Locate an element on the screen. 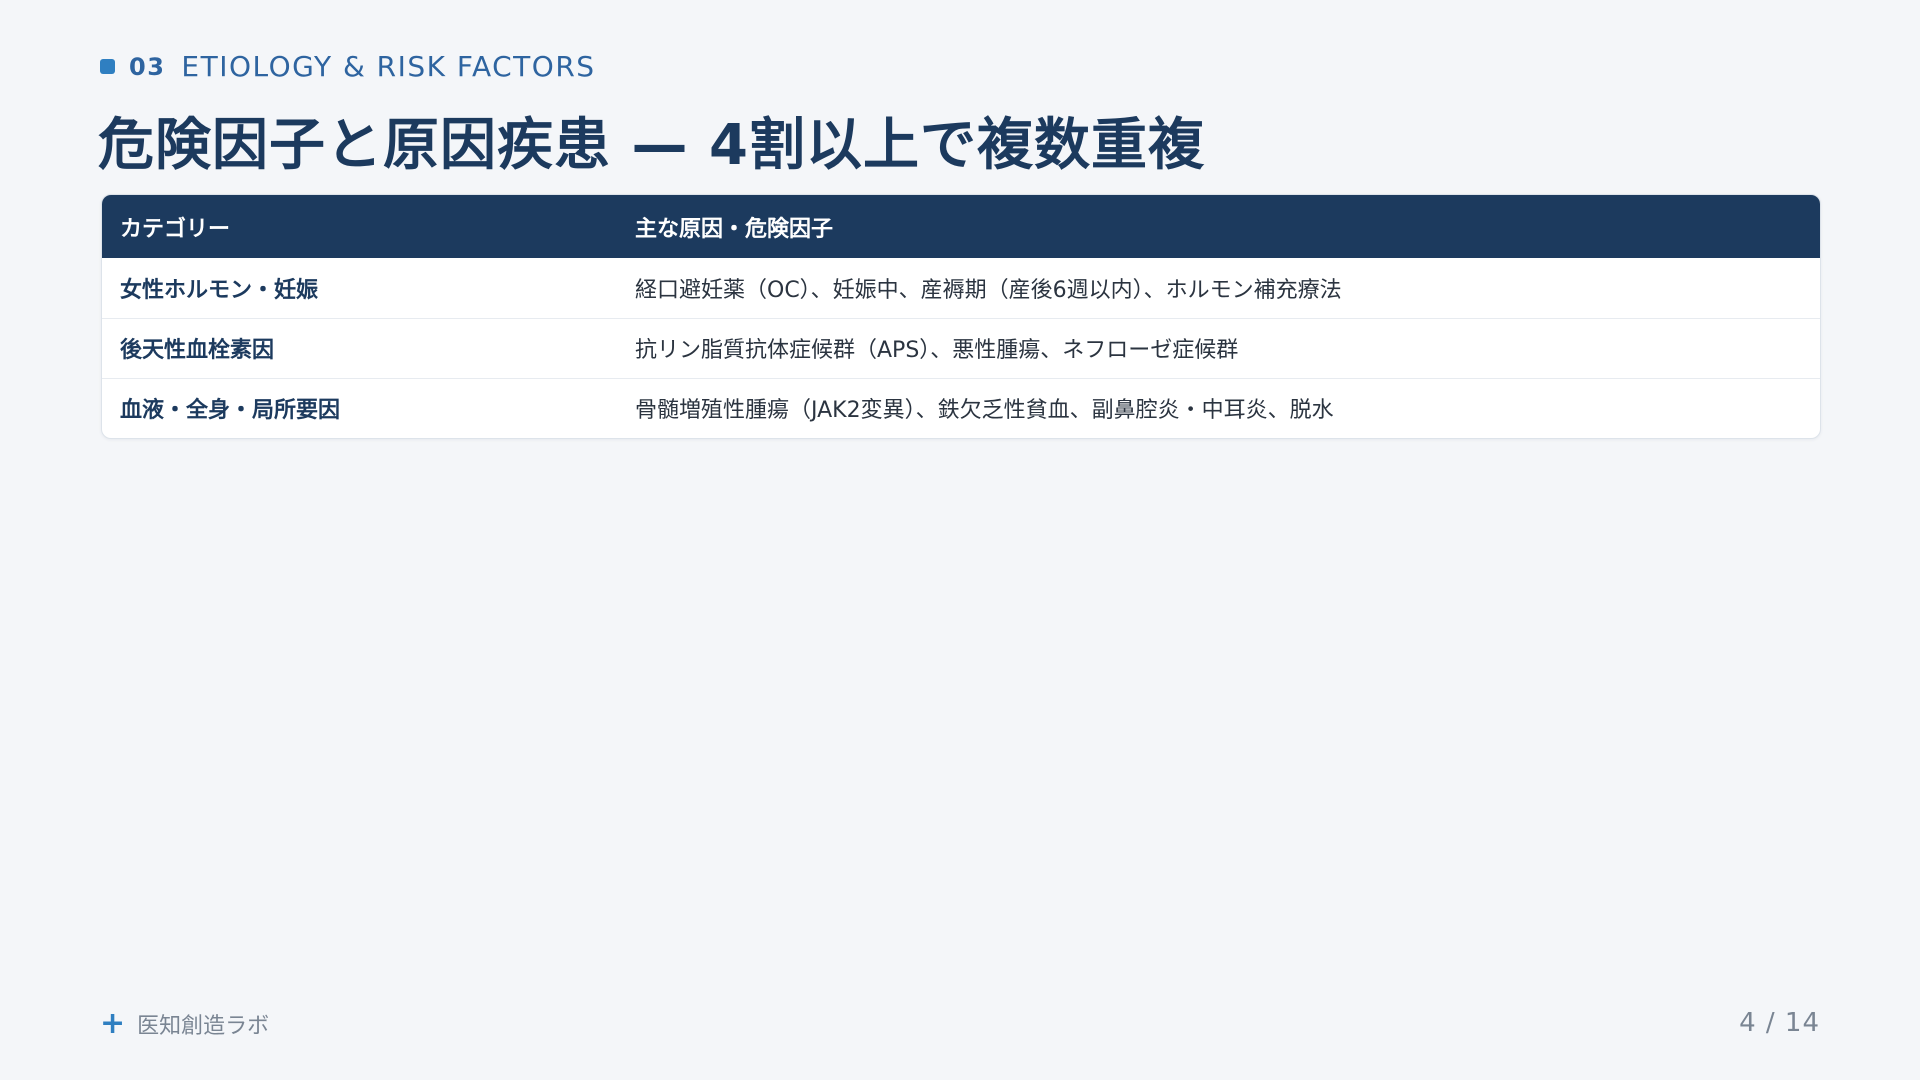 Image resolution: width=1920 pixels, height=1080 pixels. page-number: 4 / 14 is located at coordinates (1779, 1023).